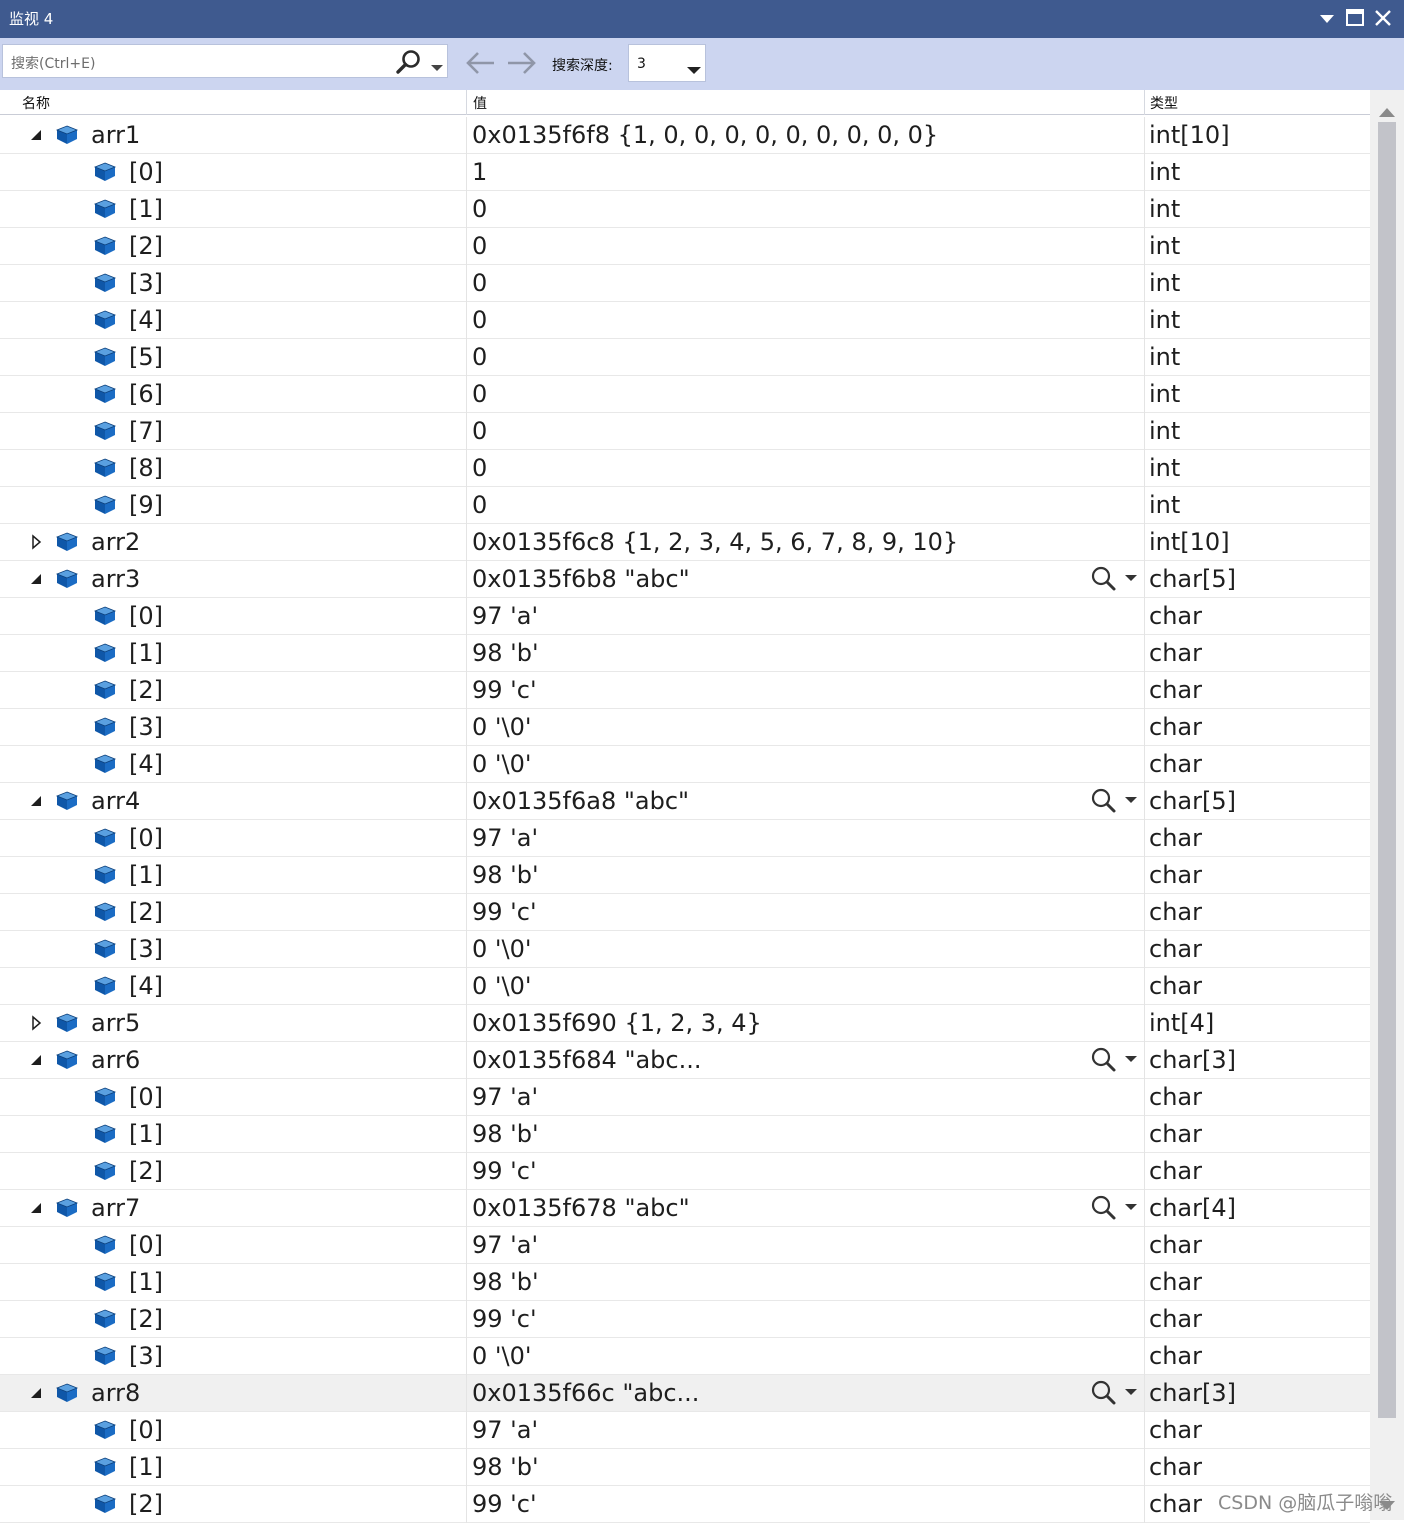 The height and width of the screenshot is (1523, 1404). I want to click on maximize-icon, so click(1355, 18).